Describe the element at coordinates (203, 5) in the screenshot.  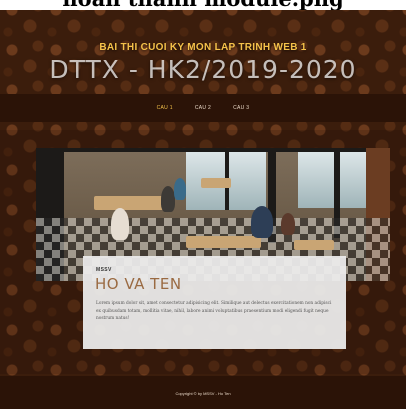
I see `image-caption: hoàn thành module.png` at that location.